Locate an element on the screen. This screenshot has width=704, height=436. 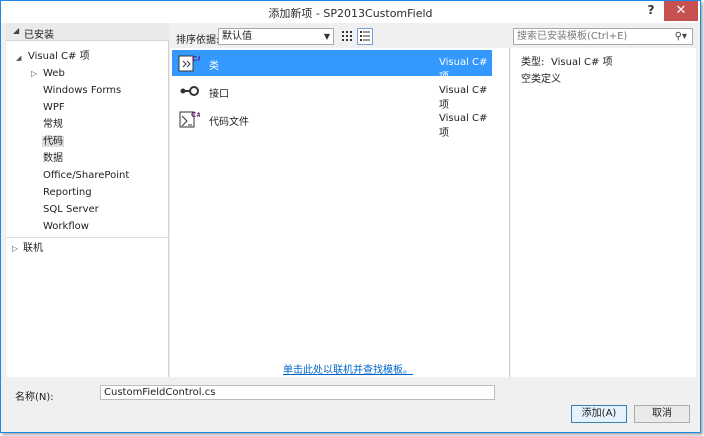
name-value: CustomFieldControl.cs is located at coordinates (160, 392).